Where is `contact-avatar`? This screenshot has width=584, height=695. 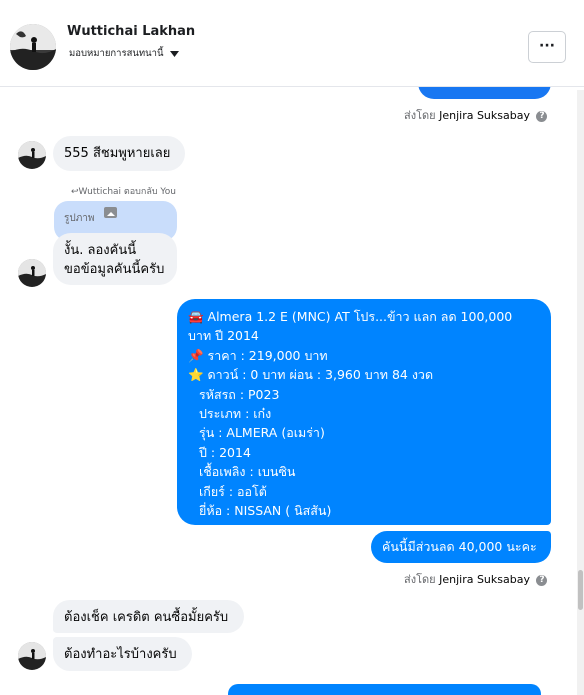 contact-avatar is located at coordinates (33, 47).